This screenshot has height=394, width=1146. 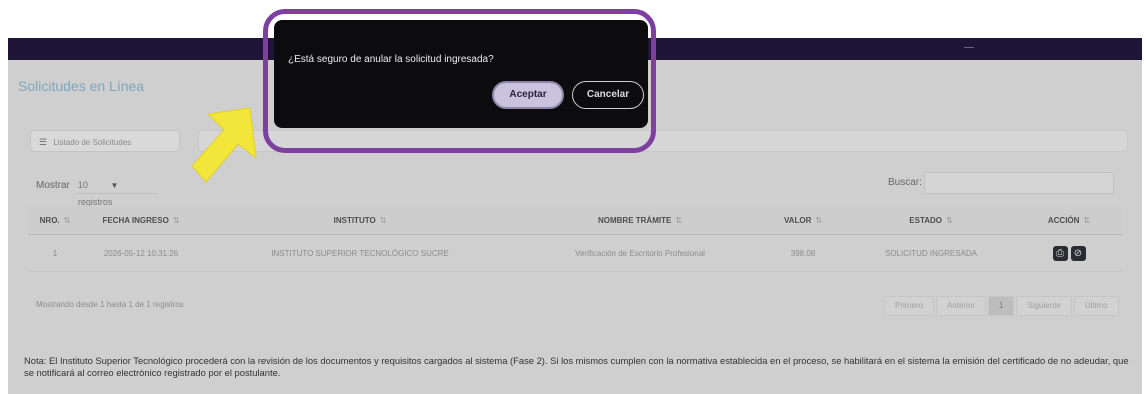 I want to click on pointer-arrow-icon, so click(x=224, y=145).